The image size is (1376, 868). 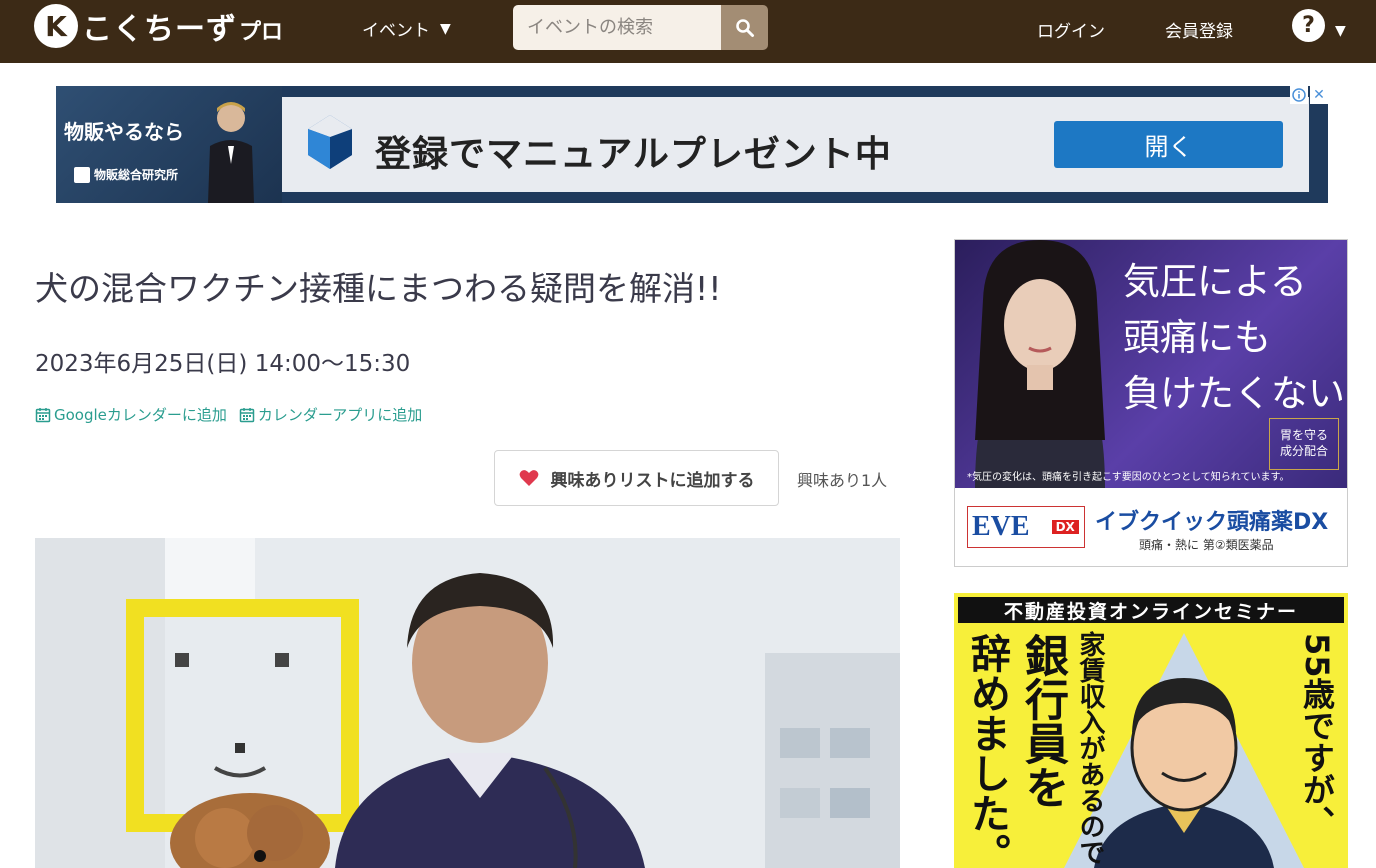 I want to click on site-logo: K こくちーず プロ, so click(x=158, y=26).